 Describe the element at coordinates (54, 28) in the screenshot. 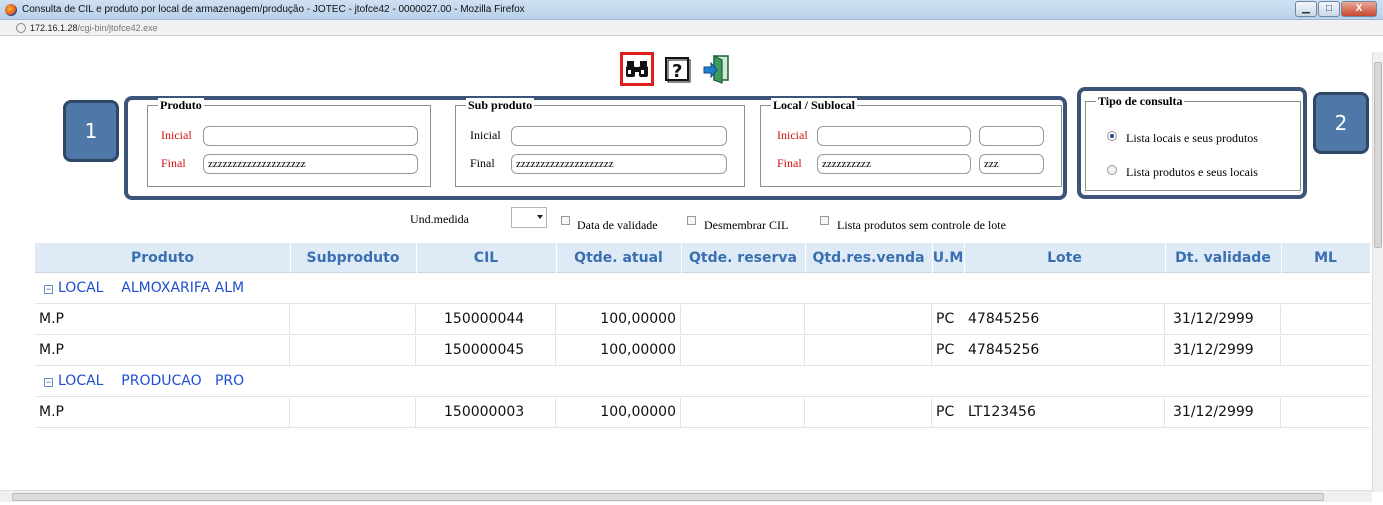

I see `url-host: 172.16.1.28` at that location.